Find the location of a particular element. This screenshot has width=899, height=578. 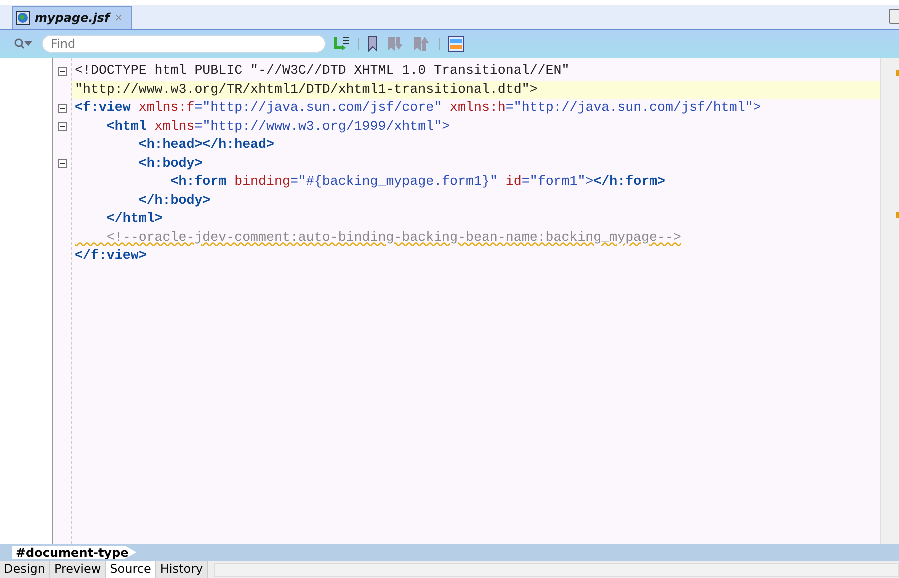

tab-title: mypage.jsf is located at coordinates (72, 18).